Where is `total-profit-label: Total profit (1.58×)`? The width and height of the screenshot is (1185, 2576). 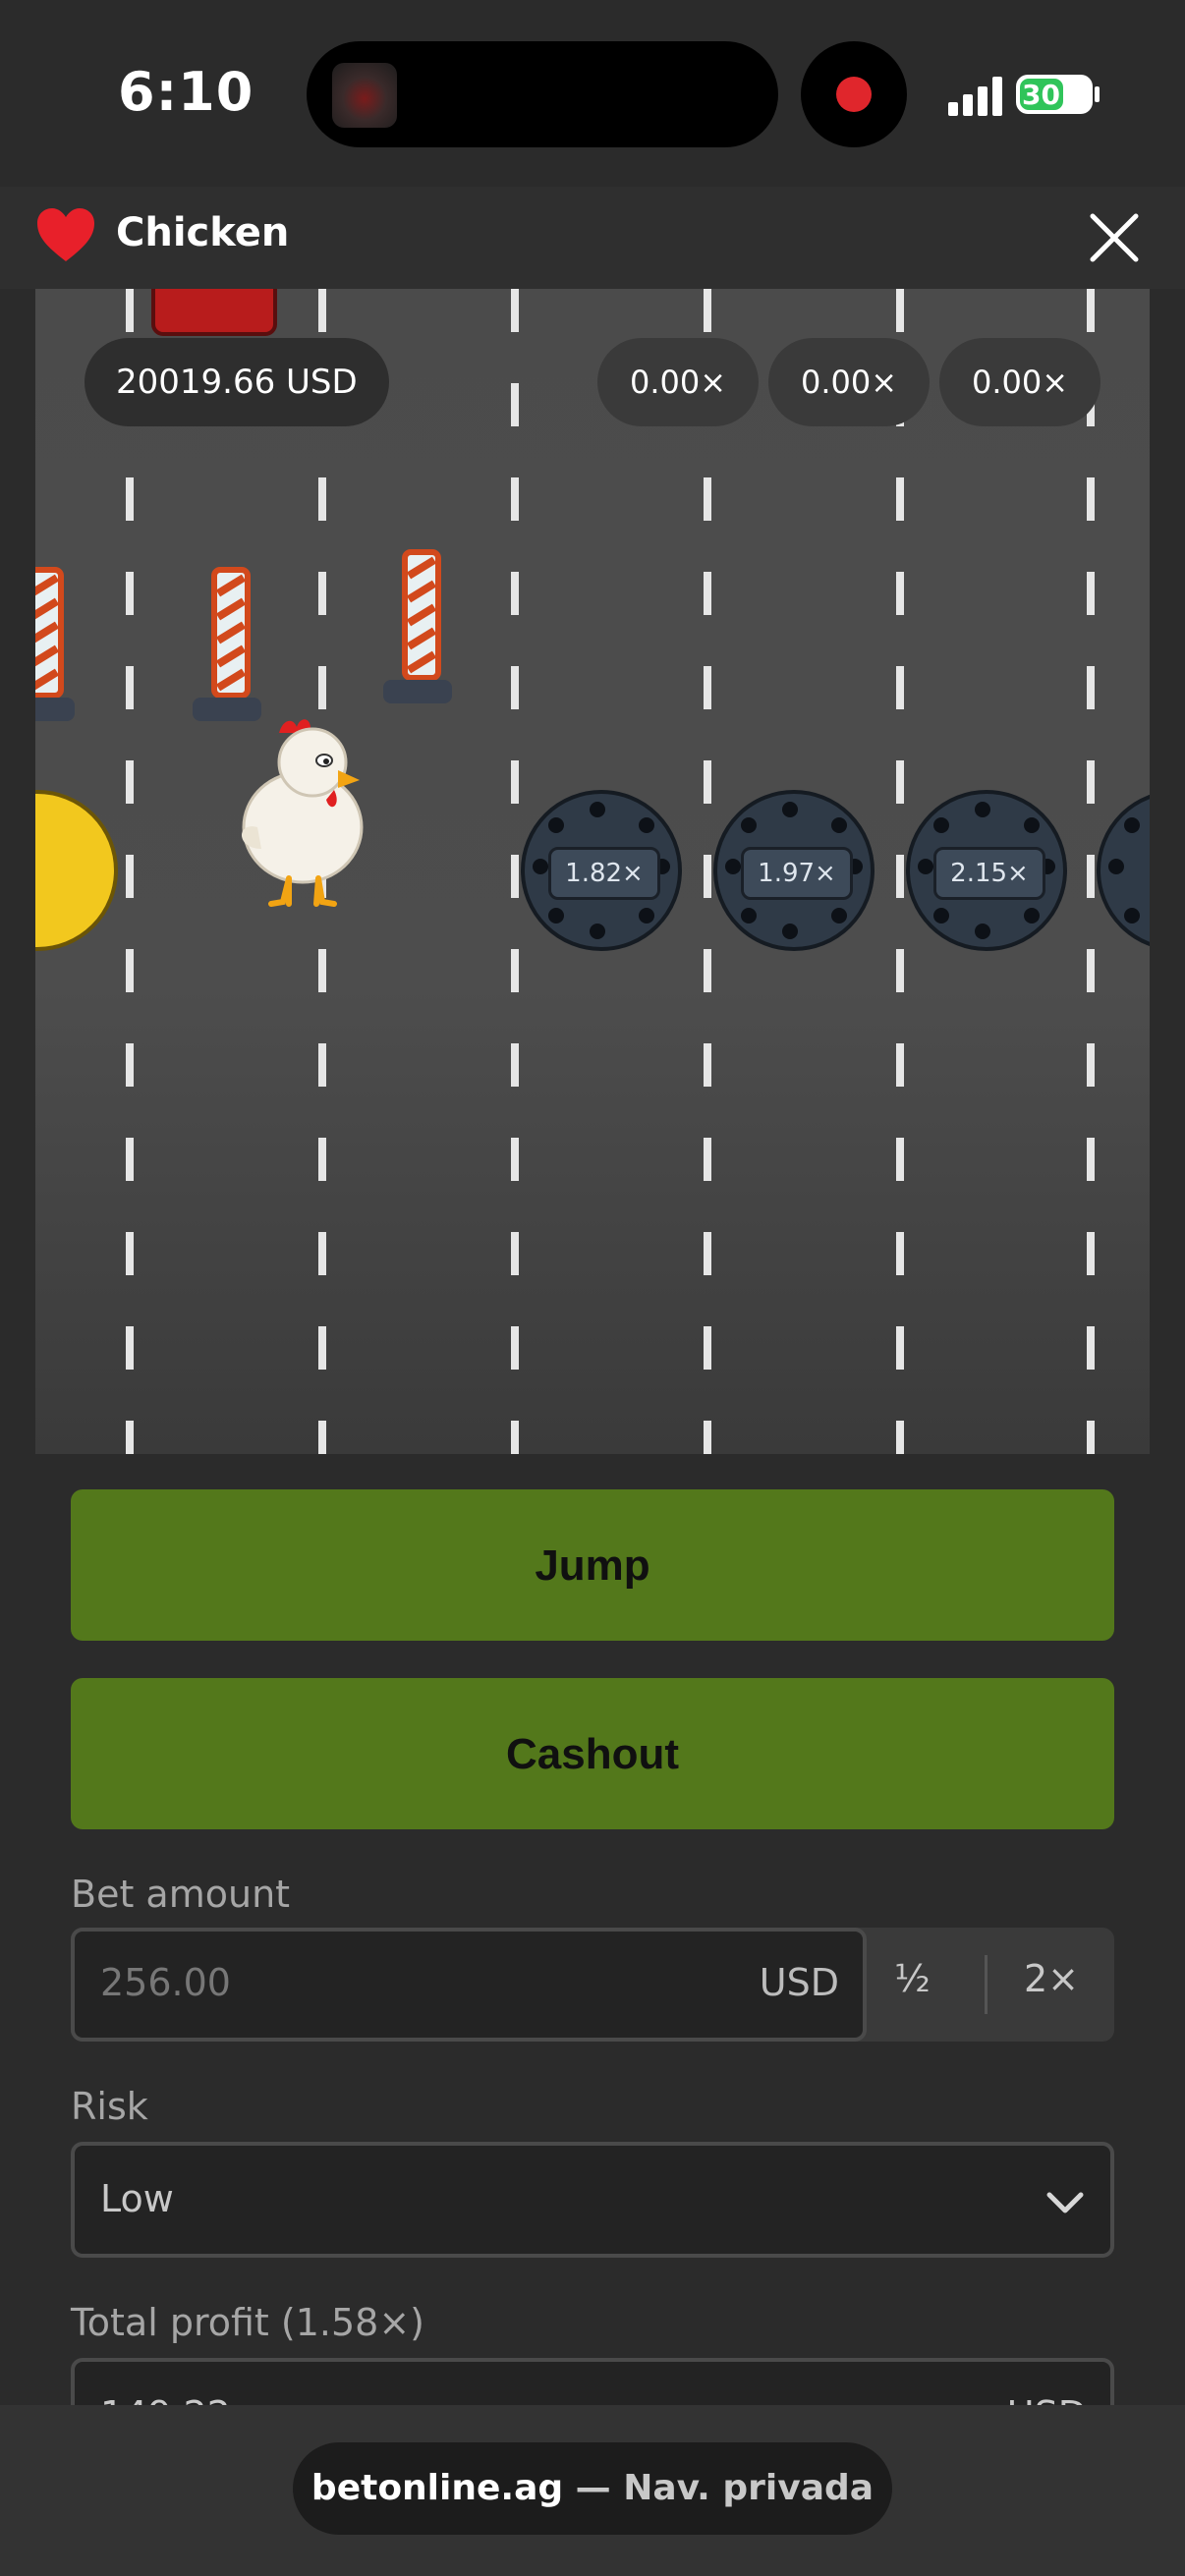 total-profit-label: Total profit (1.58×) is located at coordinates (248, 2322).